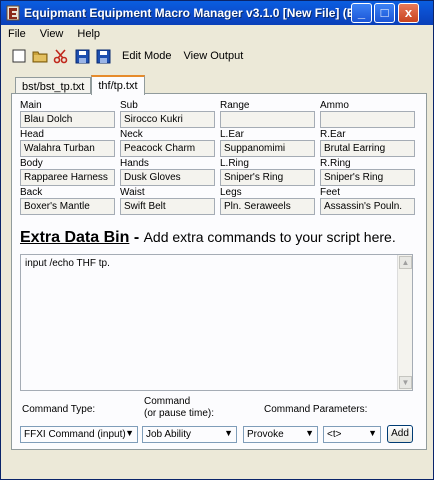  What do you see at coordinates (75, 237) in the screenshot?
I see `extra-data-title: Extra Data Bin` at bounding box center [75, 237].